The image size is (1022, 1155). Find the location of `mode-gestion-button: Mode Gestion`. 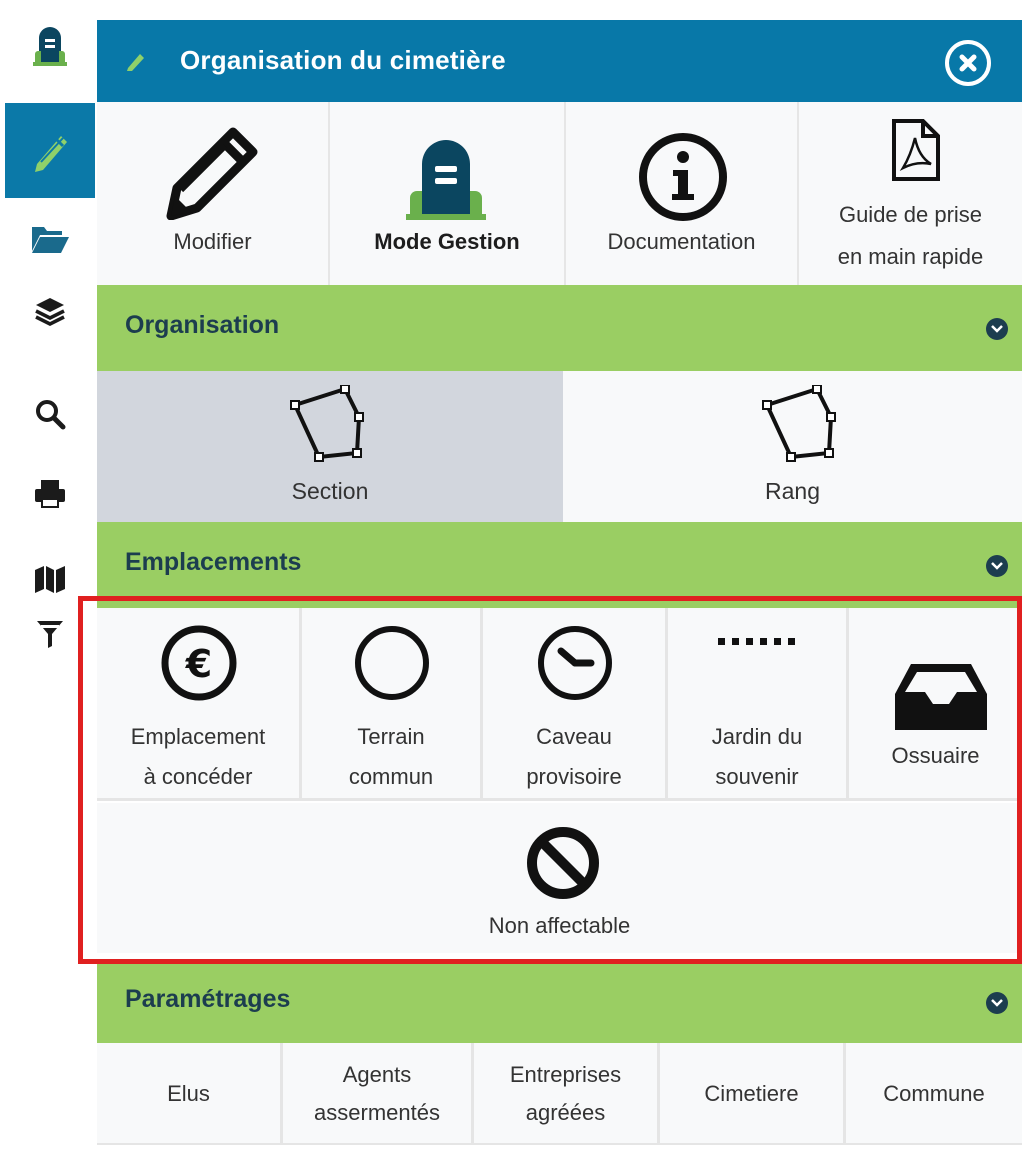

mode-gestion-button: Mode Gestion is located at coordinates (448, 193).